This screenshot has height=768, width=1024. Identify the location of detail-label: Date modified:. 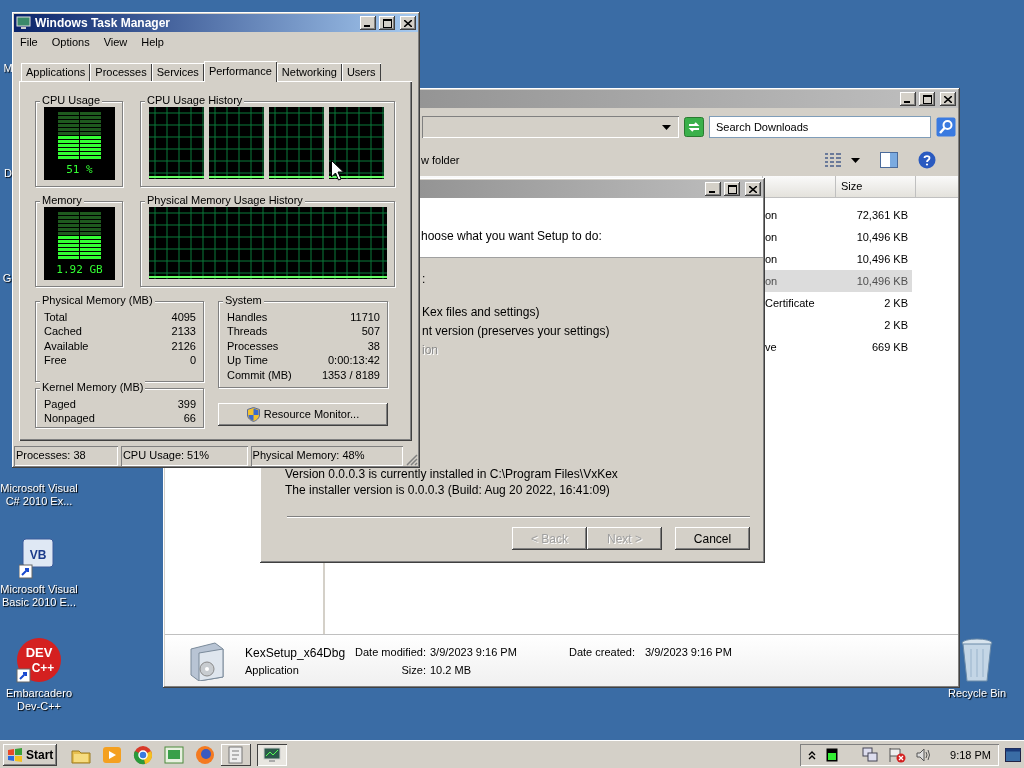
(390, 652).